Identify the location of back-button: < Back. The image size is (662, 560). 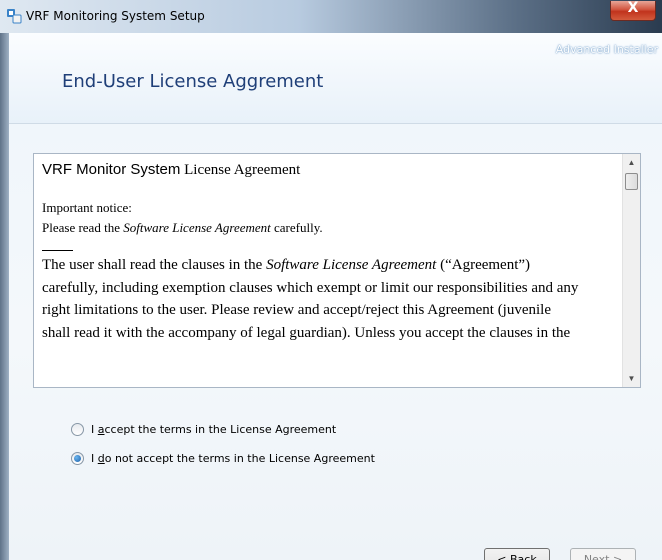
(517, 554).